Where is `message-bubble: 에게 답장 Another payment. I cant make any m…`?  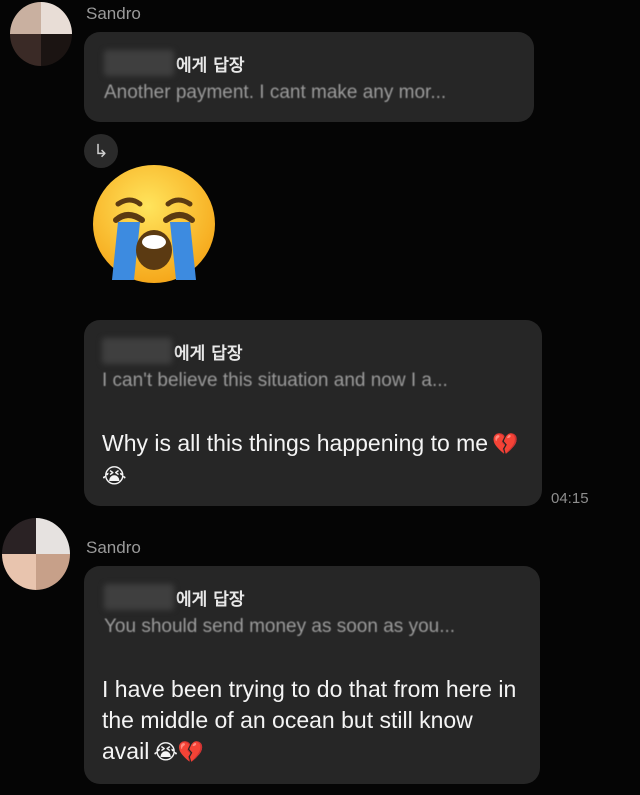
message-bubble: 에게 답장 Another payment. I cant make any m… is located at coordinates (309, 77).